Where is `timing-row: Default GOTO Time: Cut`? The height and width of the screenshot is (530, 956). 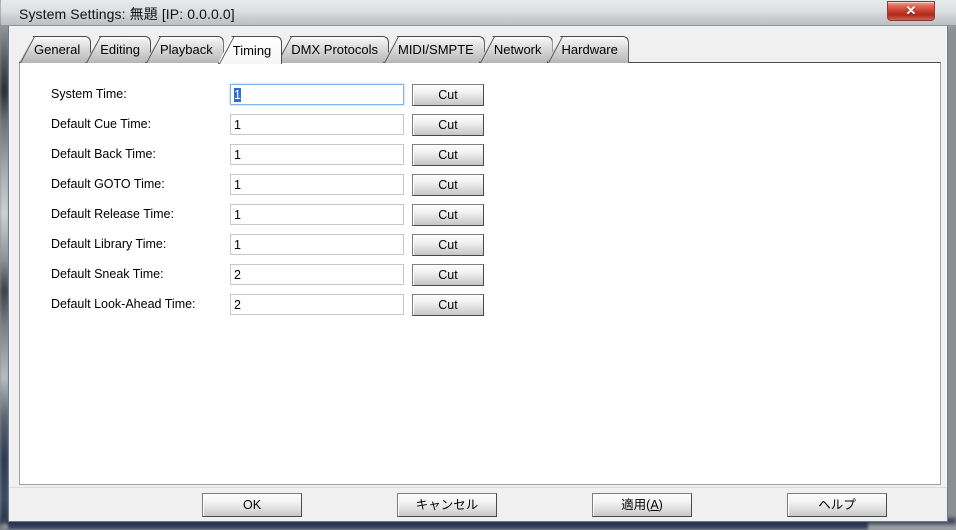
timing-row: Default GOTO Time: Cut is located at coordinates (480, 186).